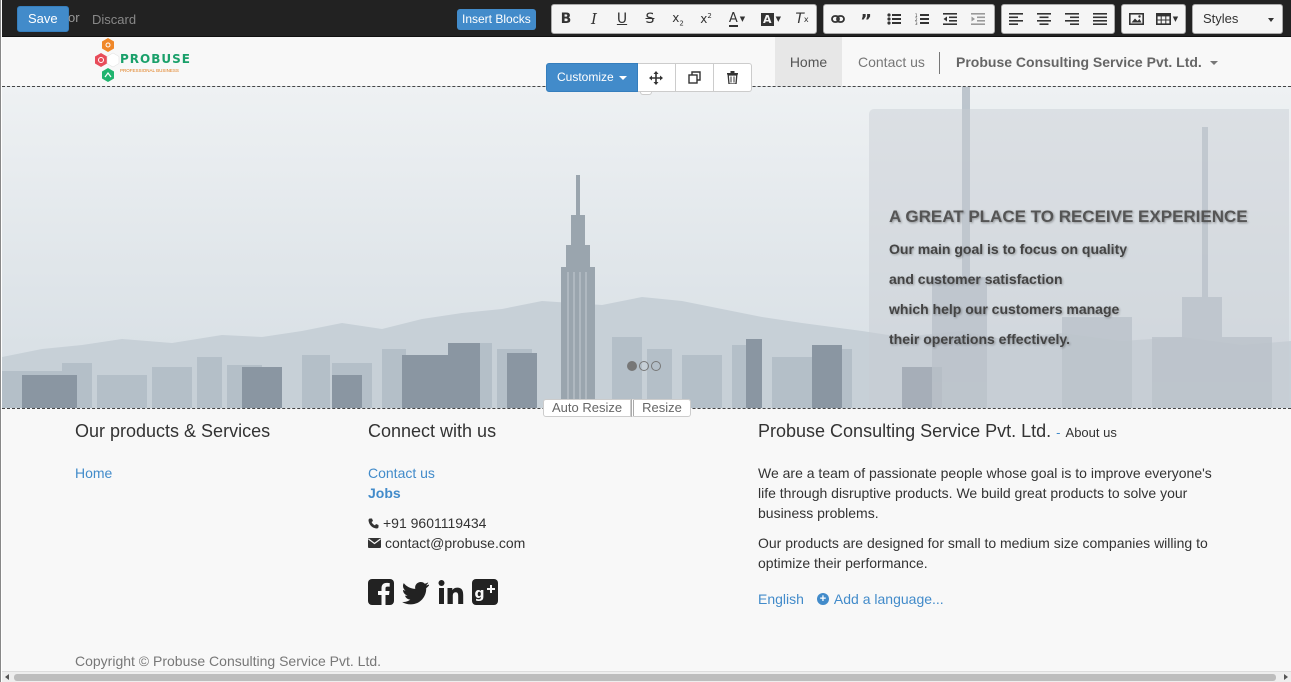 This screenshot has height=682, width=1291. What do you see at coordinates (656, 77) in the screenshot?
I see `move-icon` at bounding box center [656, 77].